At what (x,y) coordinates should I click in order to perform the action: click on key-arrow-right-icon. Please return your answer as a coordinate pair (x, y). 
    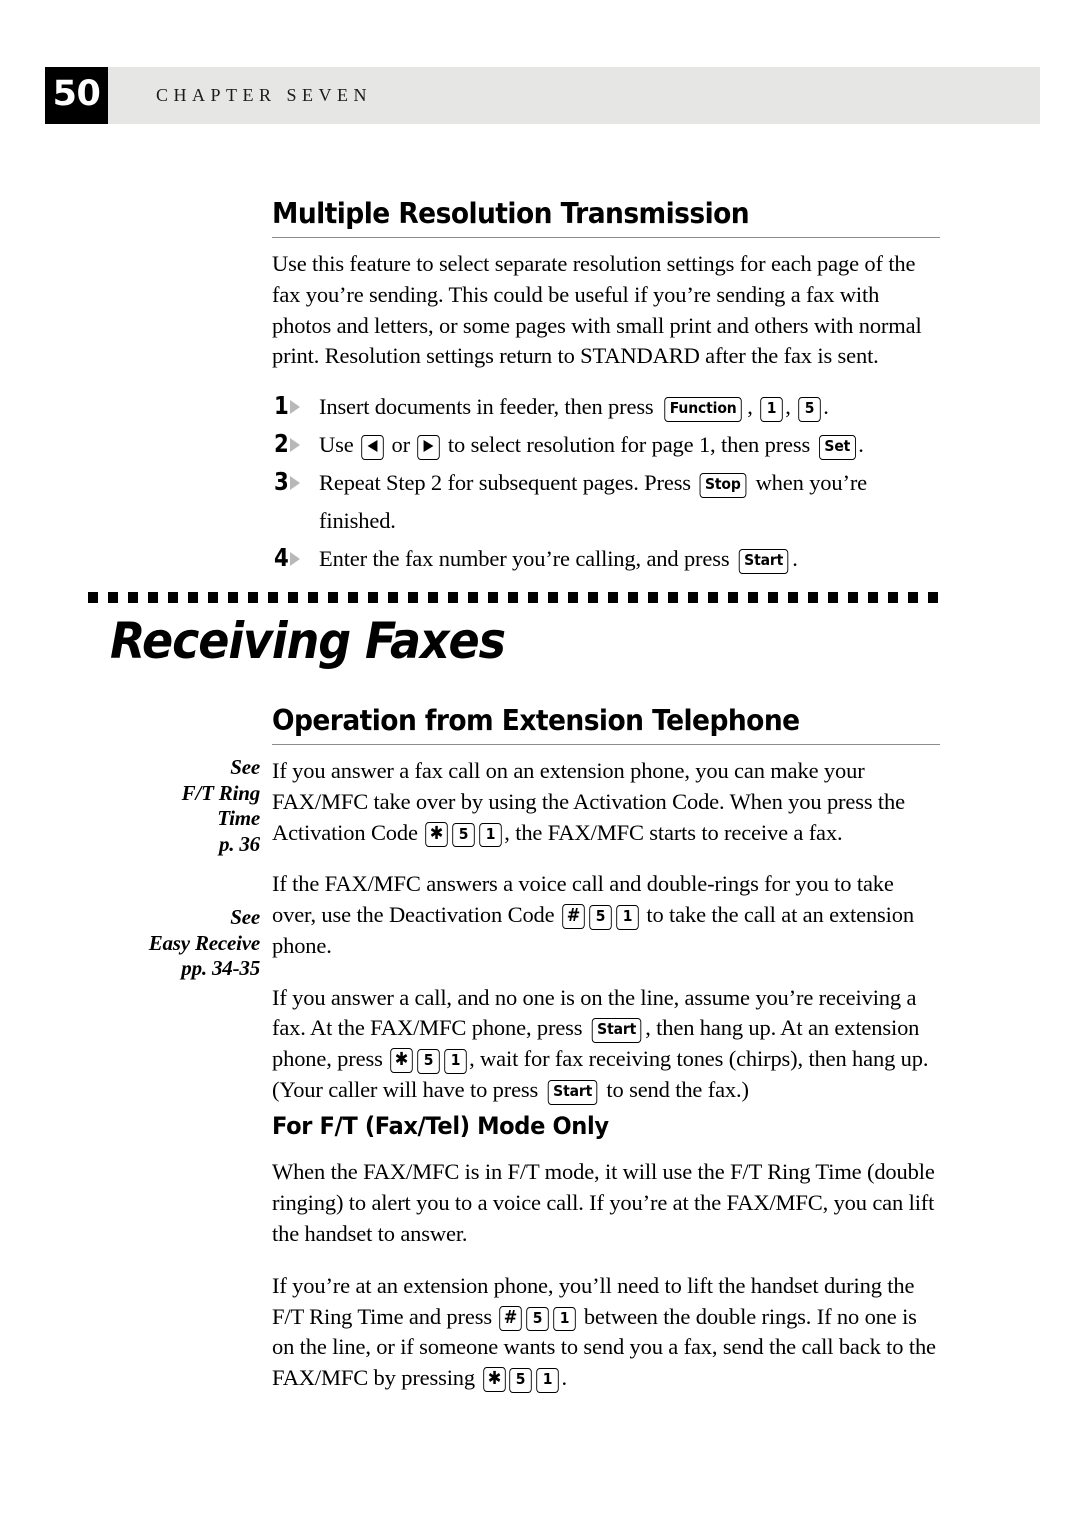
    Looking at the image, I should click on (429, 447).